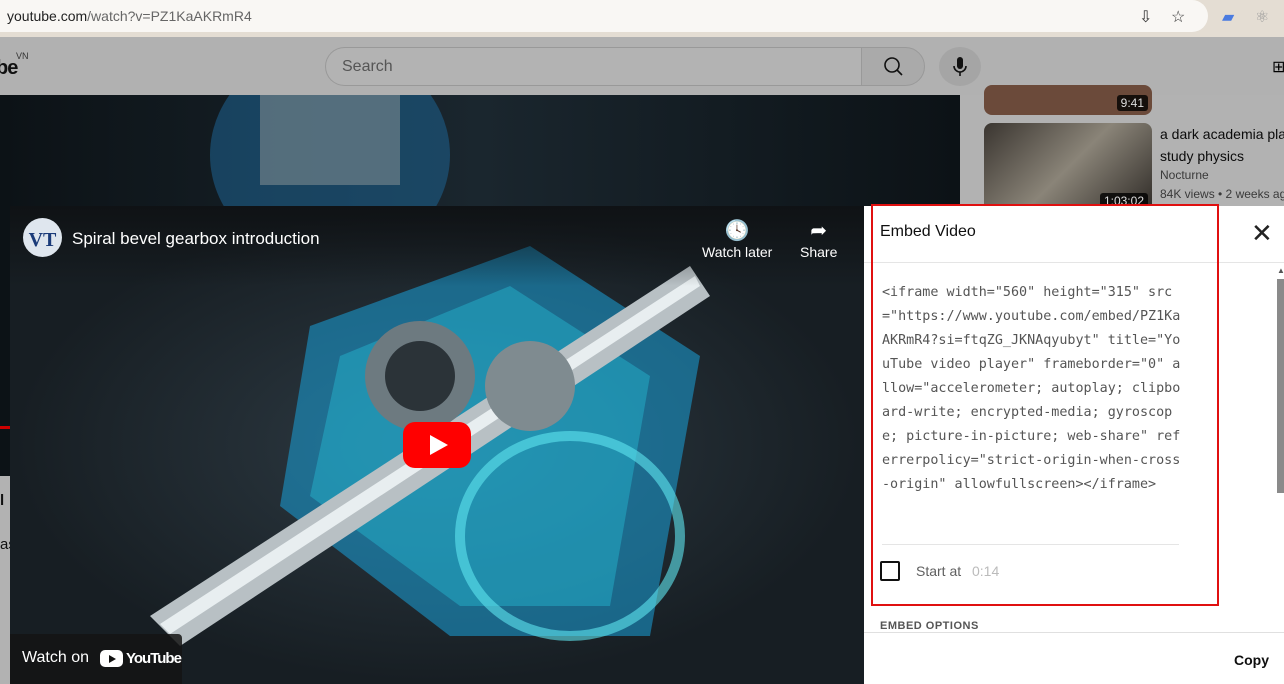 The image size is (1284, 684). Describe the element at coordinates (22, 56) in the screenshot. I see `region-label: VN` at that location.